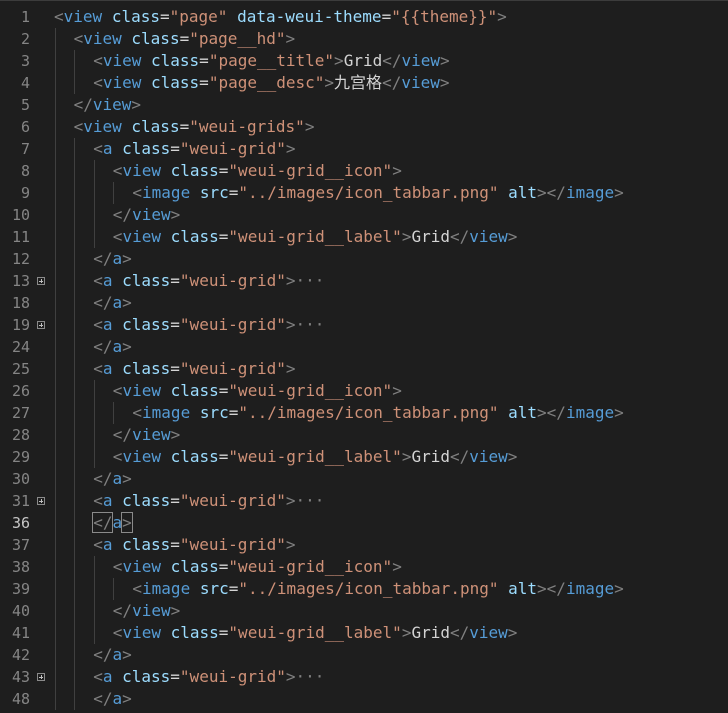  What do you see at coordinates (364, 523) in the screenshot?
I see `code-line: 36 </a>` at bounding box center [364, 523].